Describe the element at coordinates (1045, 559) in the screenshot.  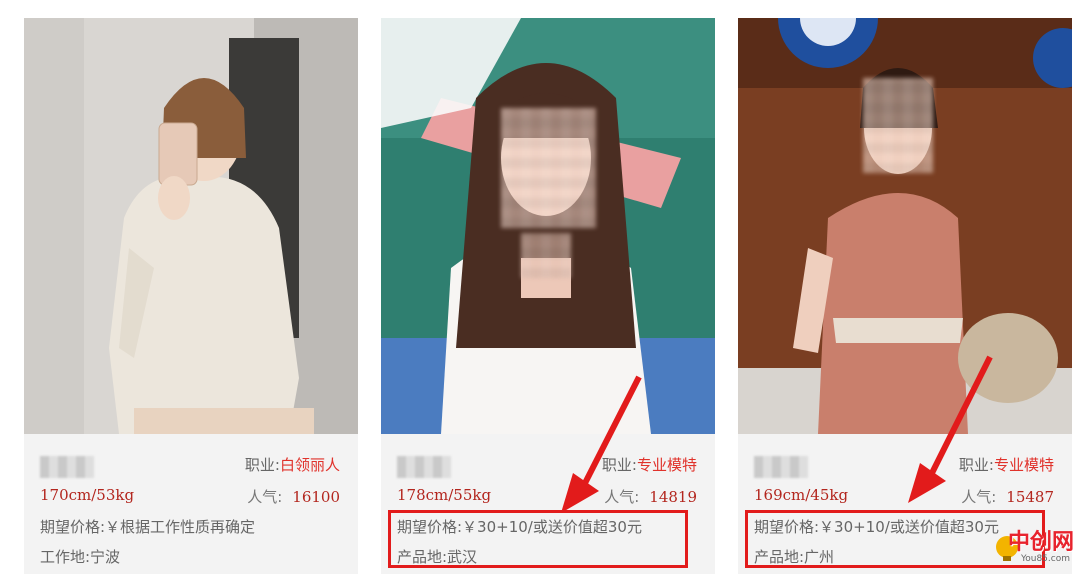
I see `watermark-subtitle: You85.com` at that location.